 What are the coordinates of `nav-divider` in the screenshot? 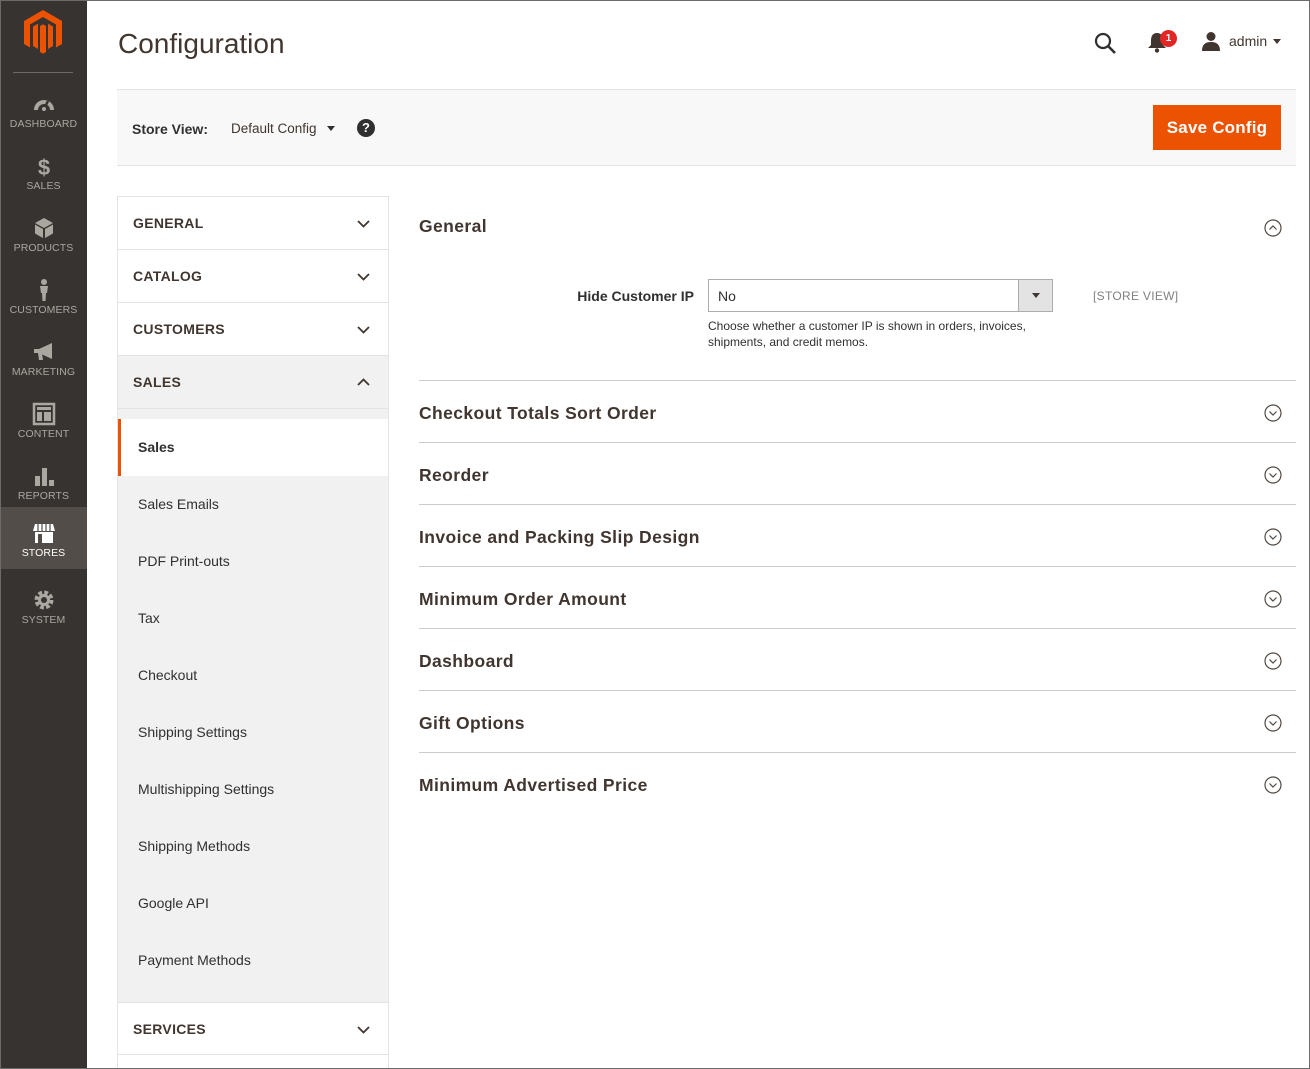 It's located at (43, 72).